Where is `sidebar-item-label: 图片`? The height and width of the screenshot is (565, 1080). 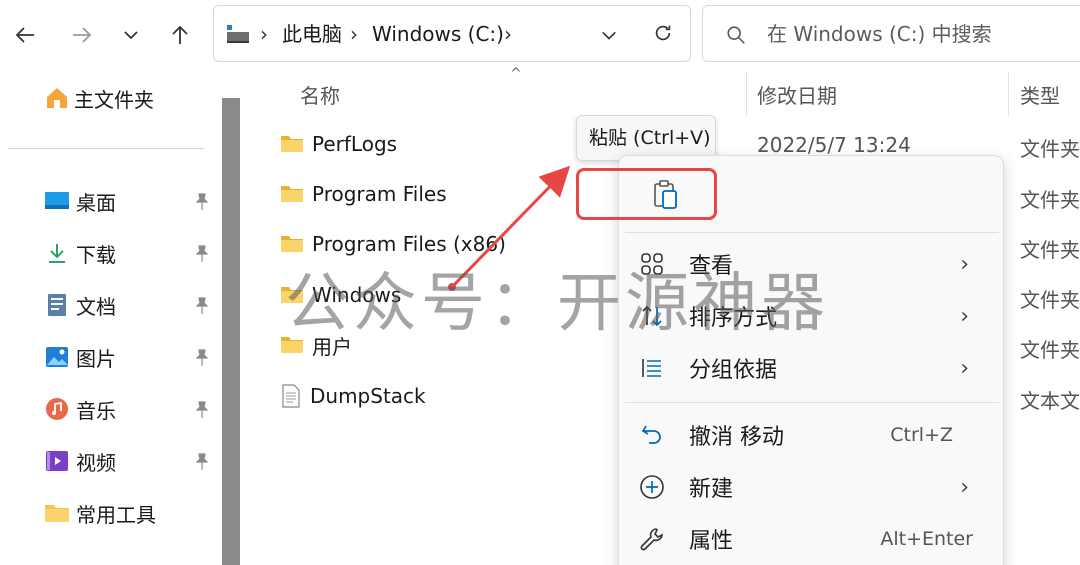
sidebar-item-label: 图片 is located at coordinates (96, 358).